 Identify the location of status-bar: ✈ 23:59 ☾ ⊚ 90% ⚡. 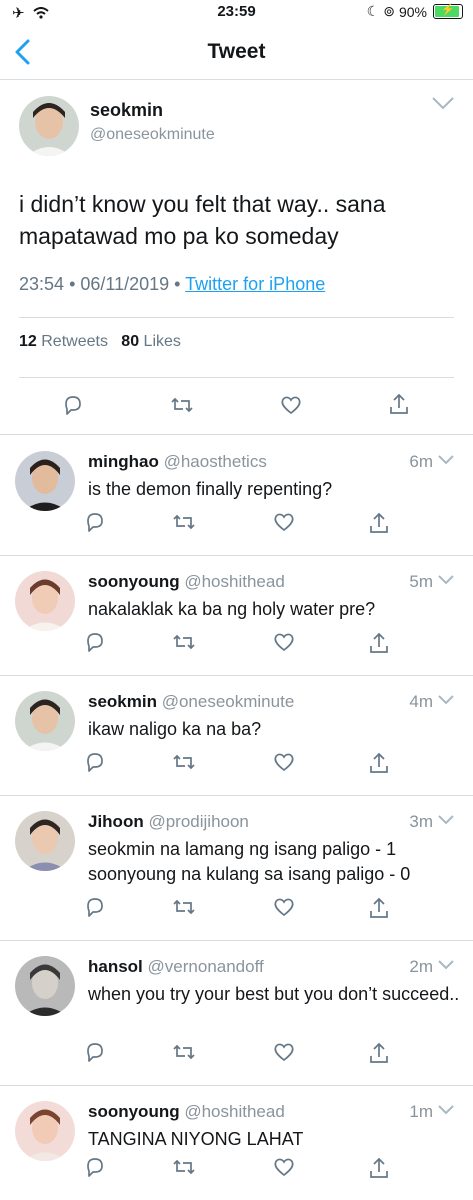
(236, 13).